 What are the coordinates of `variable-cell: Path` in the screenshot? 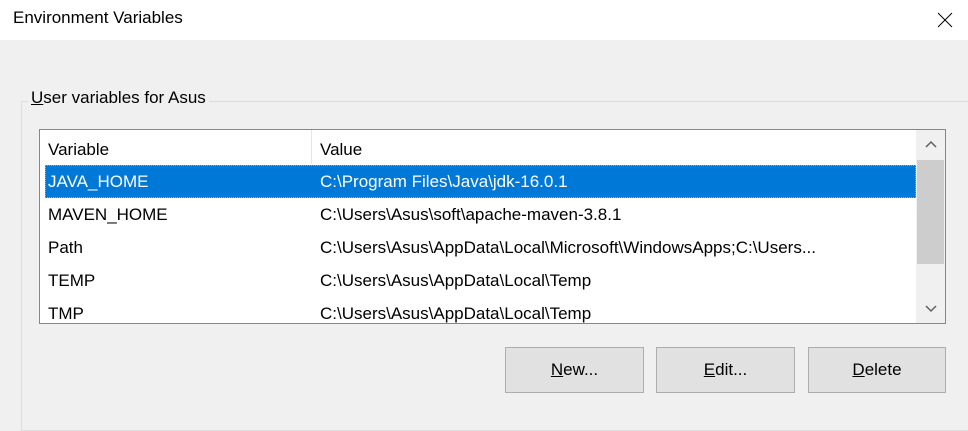 It's located at (65, 247).